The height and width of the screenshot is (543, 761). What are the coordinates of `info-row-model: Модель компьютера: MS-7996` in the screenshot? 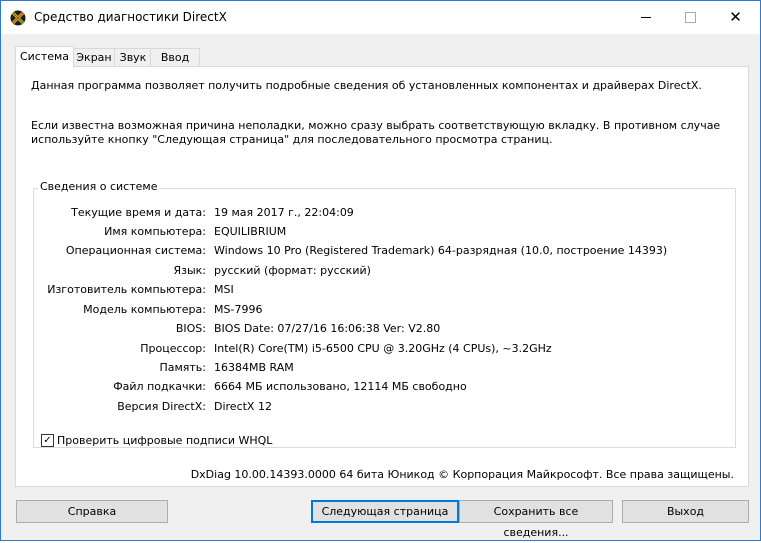 It's located at (376, 311).